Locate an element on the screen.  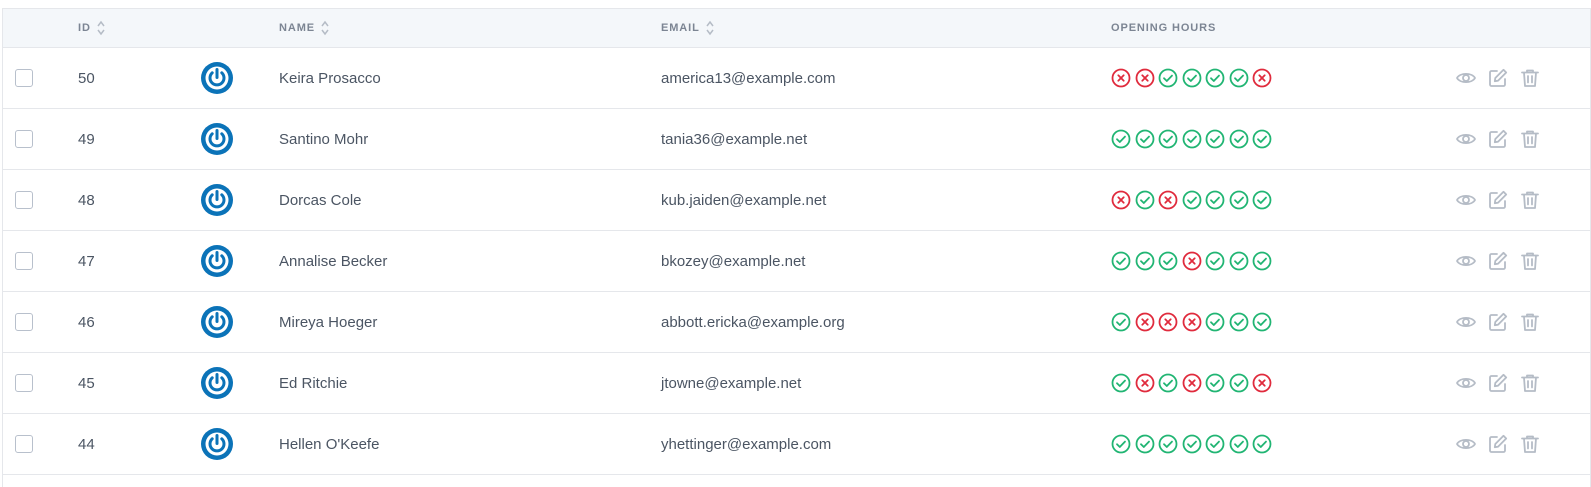
table-row: 48 Dorcas Cole kub.jaiden@example.net is located at coordinates (796, 200).